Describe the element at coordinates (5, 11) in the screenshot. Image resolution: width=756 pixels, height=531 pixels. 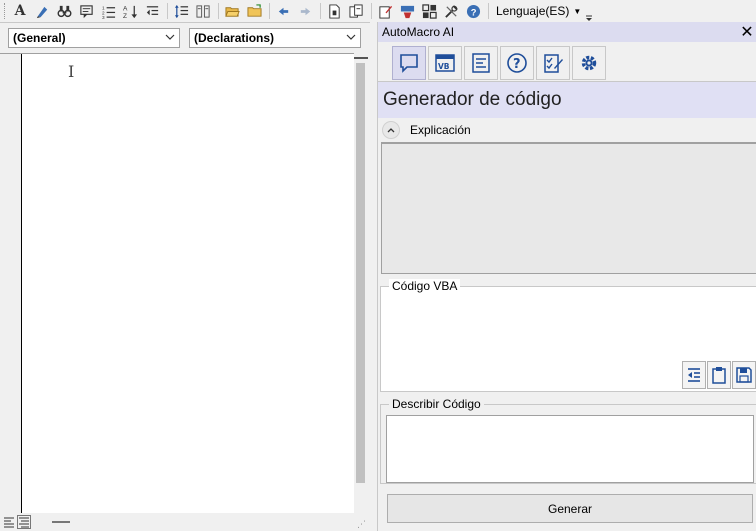
I see `toolbar-grip` at that location.